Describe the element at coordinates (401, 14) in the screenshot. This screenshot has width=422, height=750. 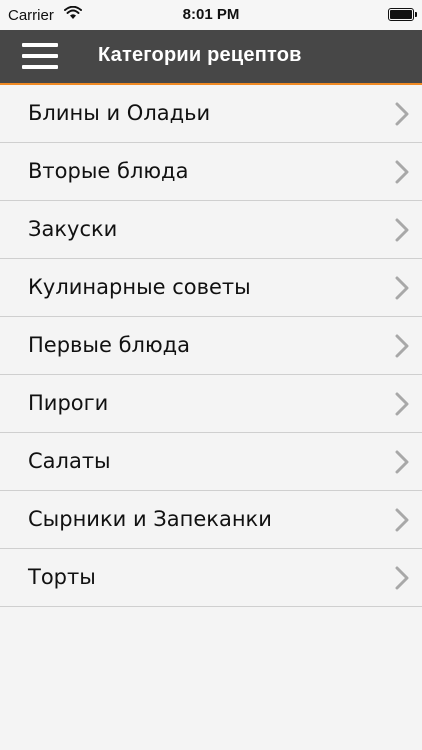
I see `battery-icon` at that location.